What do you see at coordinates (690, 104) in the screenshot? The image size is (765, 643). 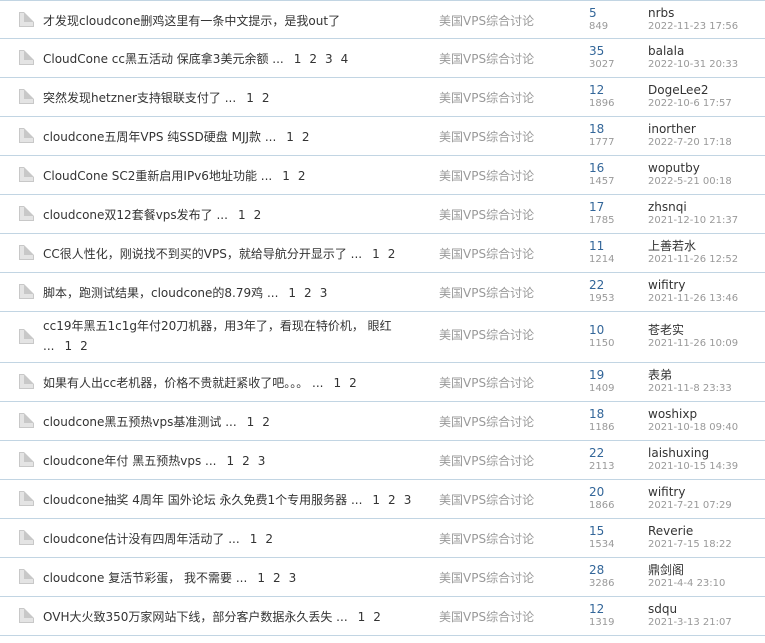 I see `last-post-date: 2022-10-6 17:57` at bounding box center [690, 104].